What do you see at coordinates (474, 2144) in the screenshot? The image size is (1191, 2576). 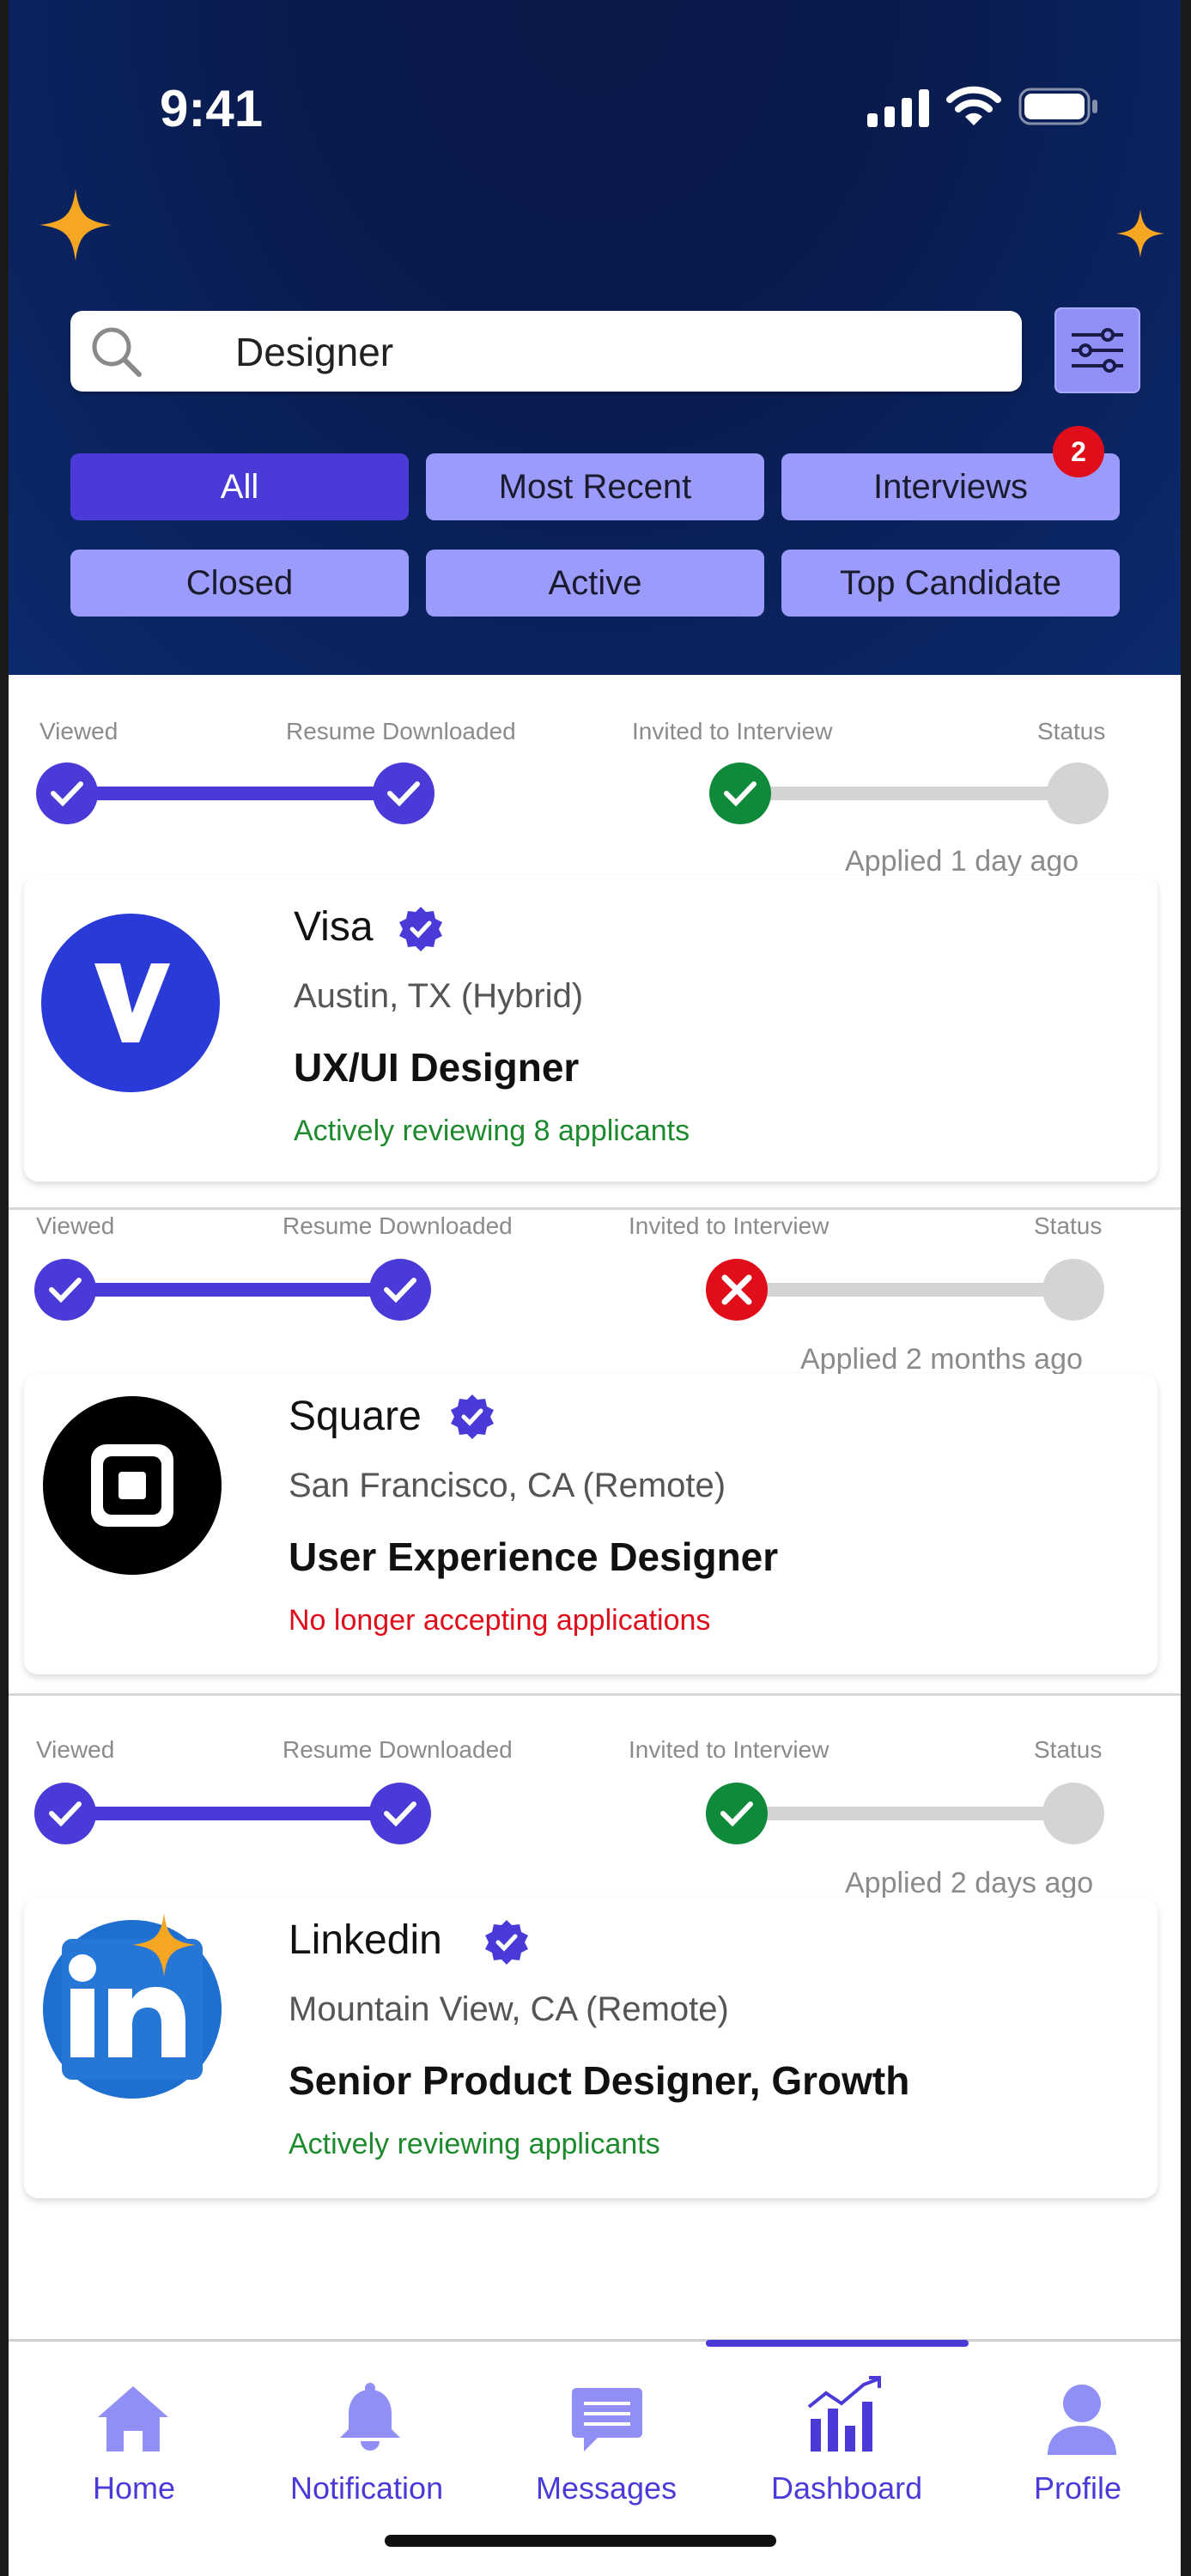 I see `application-status-note: Actively reviewing applicants` at bounding box center [474, 2144].